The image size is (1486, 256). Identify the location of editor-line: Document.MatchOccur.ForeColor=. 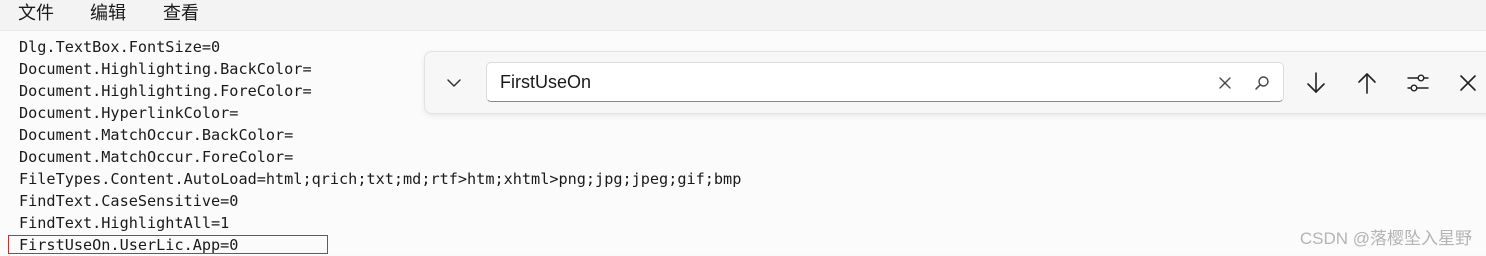
(156, 157).